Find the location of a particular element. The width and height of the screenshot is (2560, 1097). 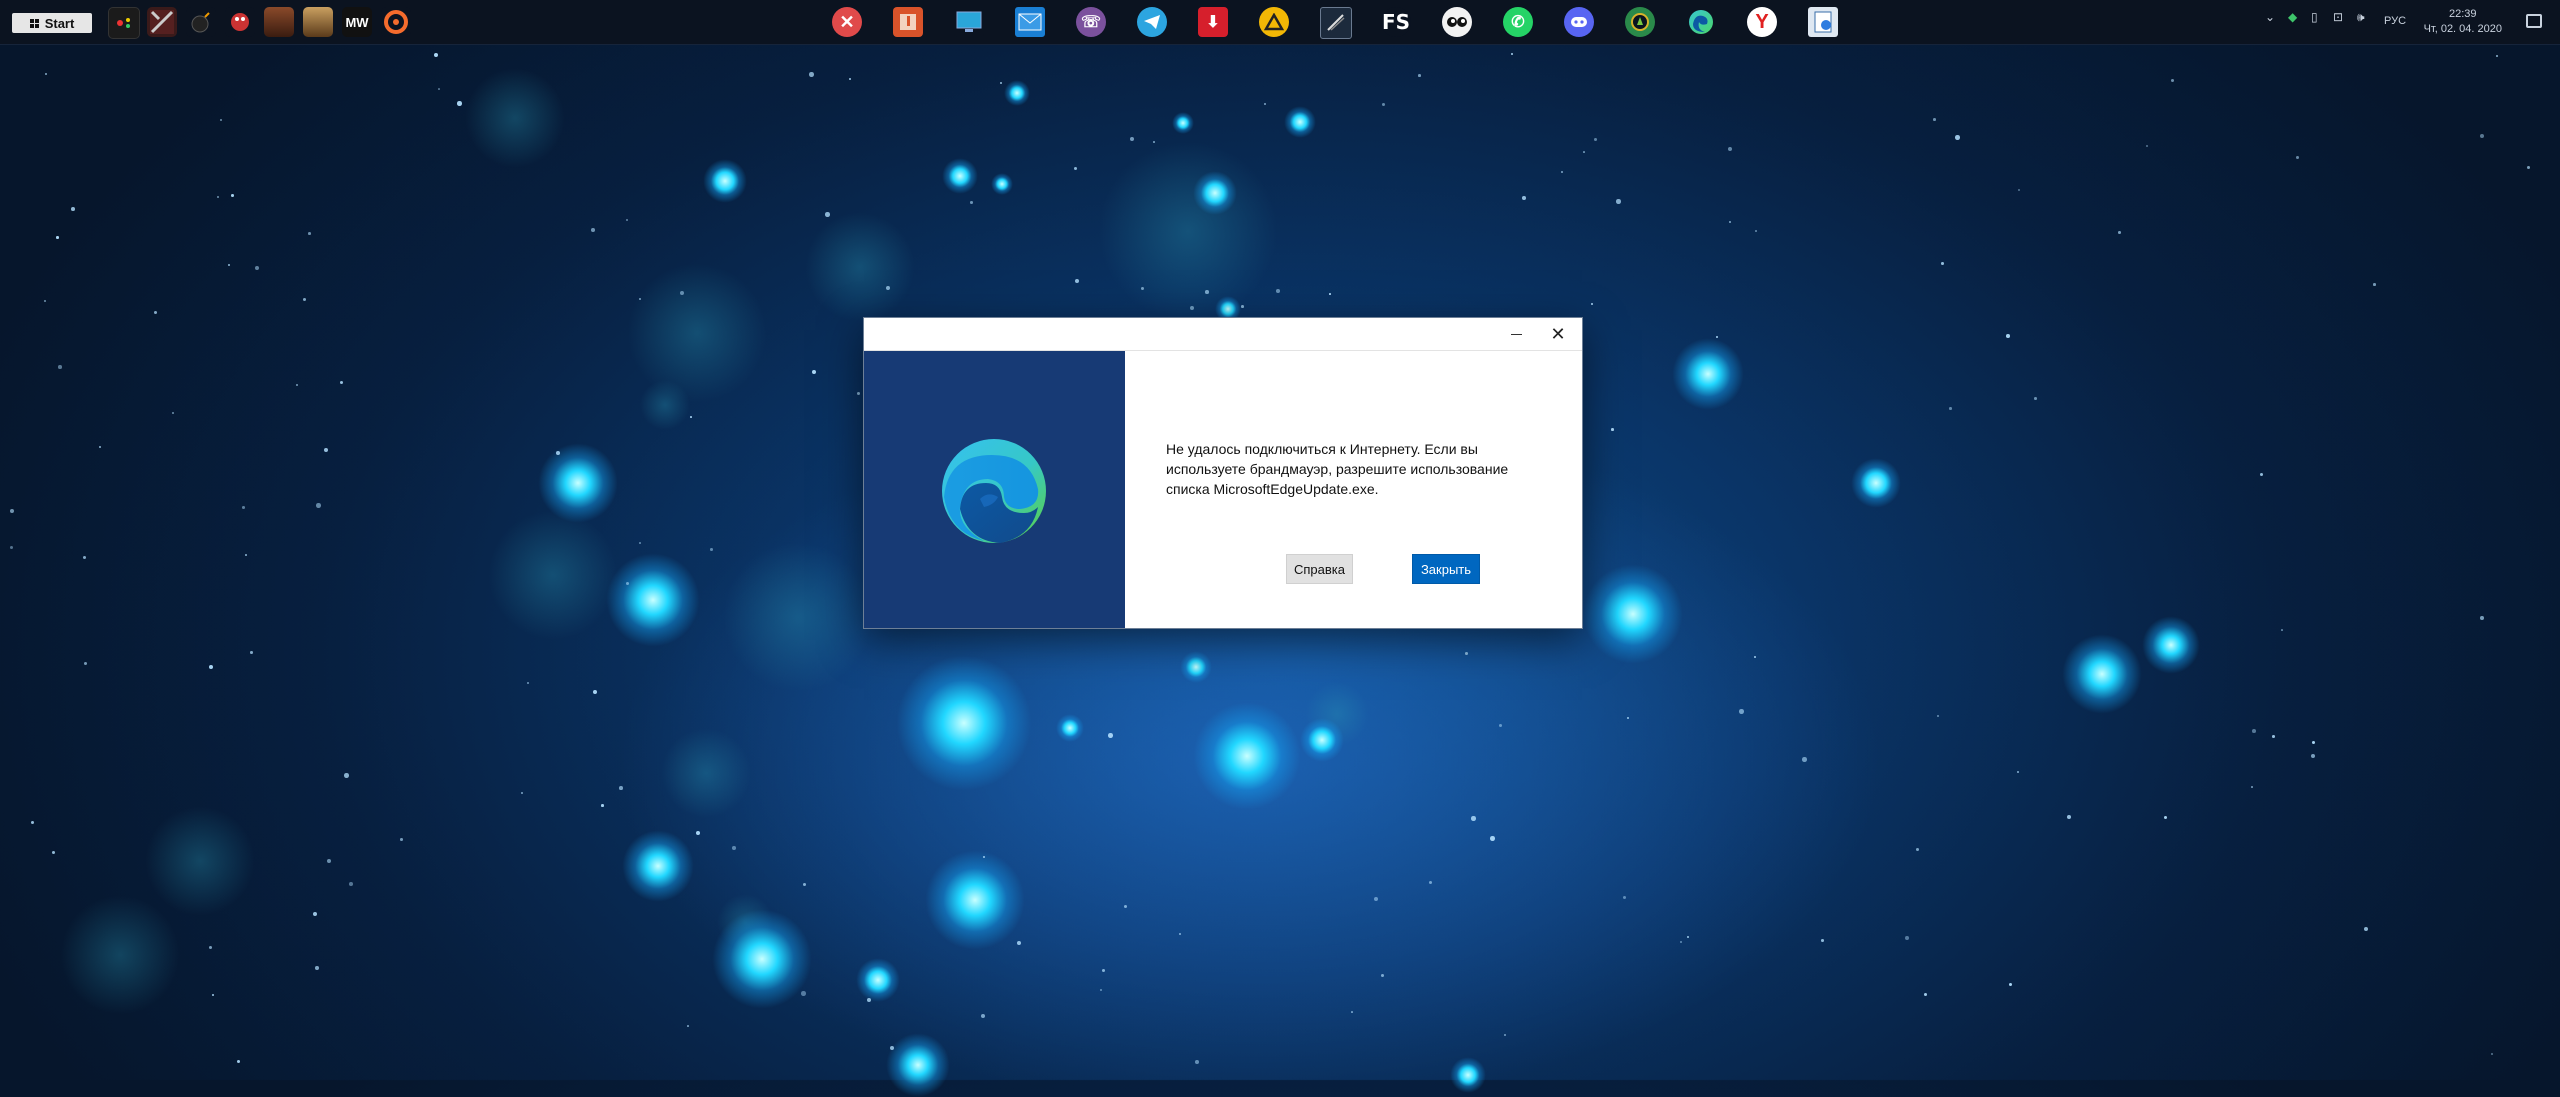

eyes-app-icon is located at coordinates (1457, 22).